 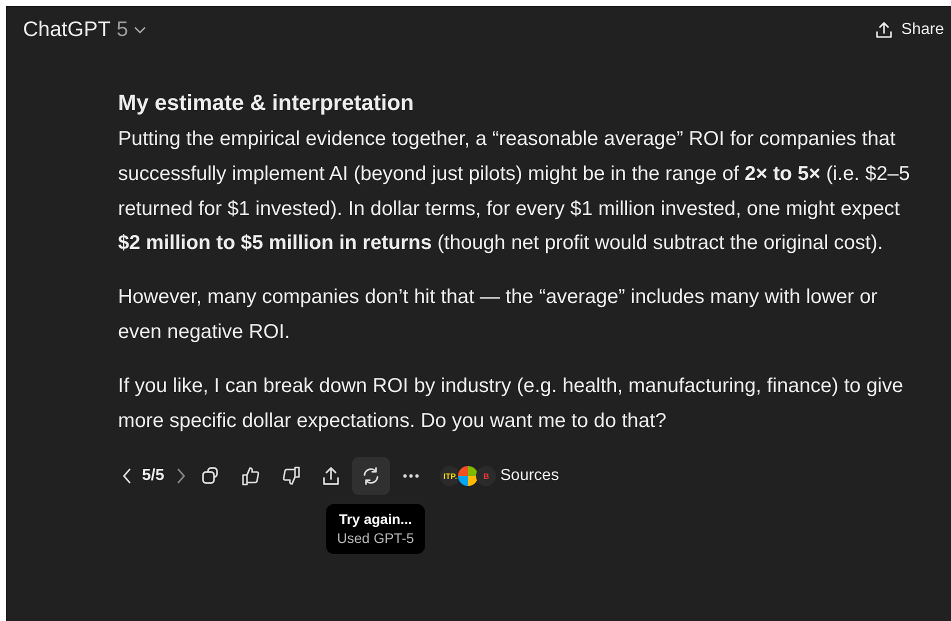 I want to click on sources-button: ITP. B Sources, so click(x=499, y=476).